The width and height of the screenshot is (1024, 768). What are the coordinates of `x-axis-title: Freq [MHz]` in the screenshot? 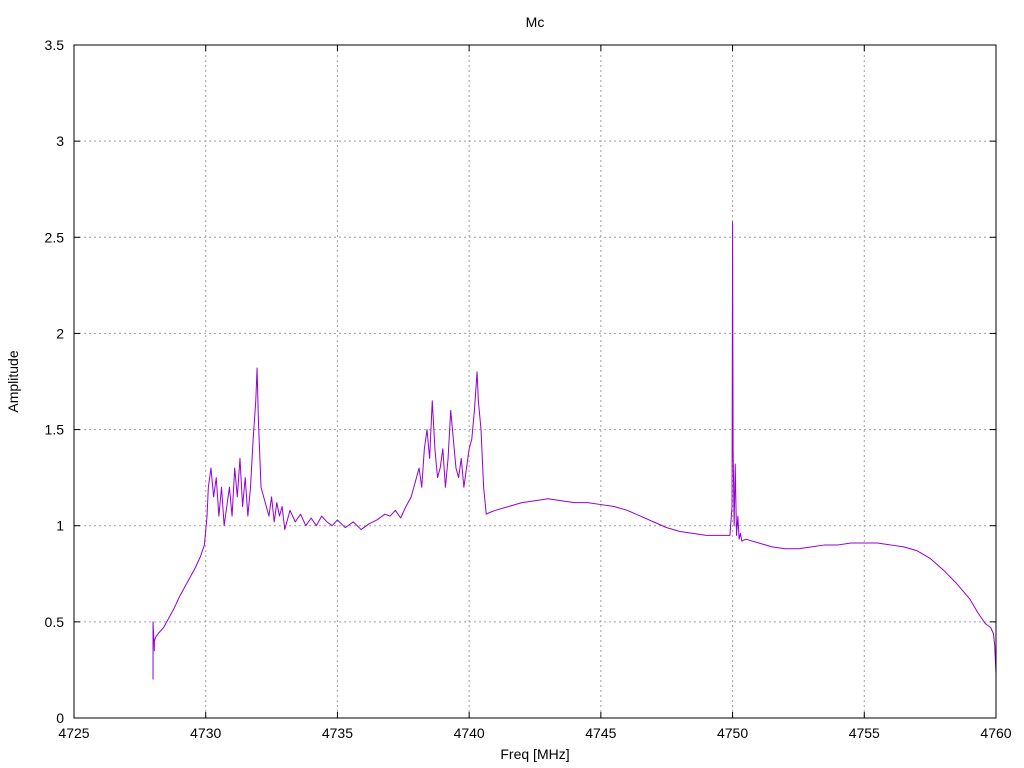 It's located at (534, 754).